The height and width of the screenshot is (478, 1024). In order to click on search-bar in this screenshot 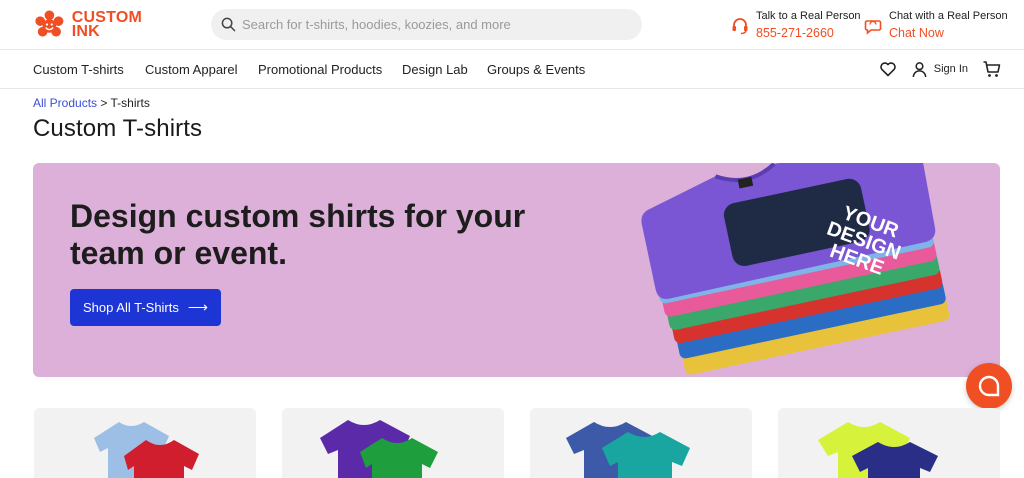, I will do `click(426, 24)`.